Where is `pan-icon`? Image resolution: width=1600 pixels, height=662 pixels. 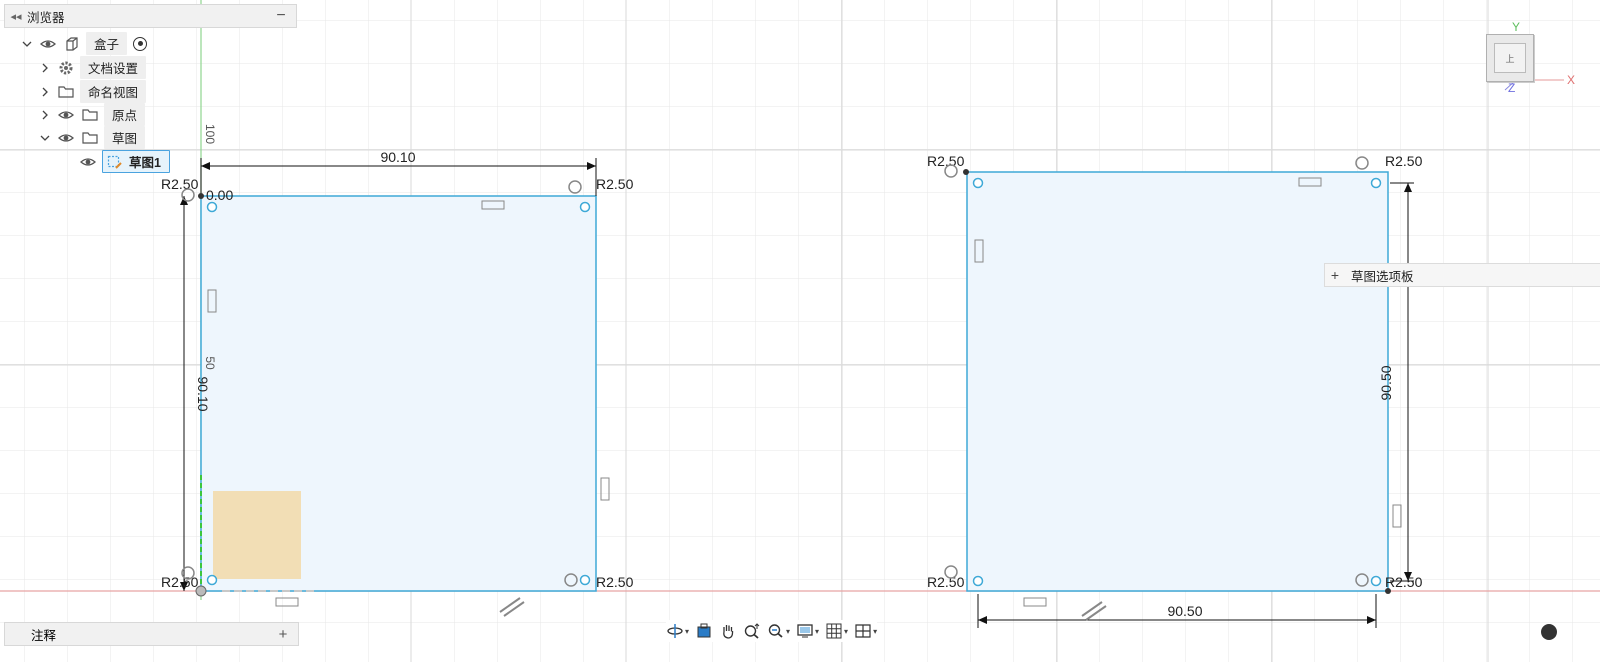 pan-icon is located at coordinates (728, 632).